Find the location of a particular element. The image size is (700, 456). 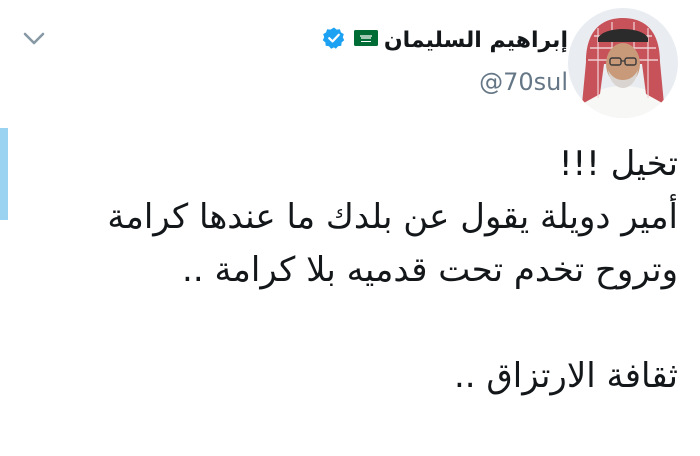

tweet-text-line: وتروح تخدم تحت قدميه بلا كرامة .. is located at coordinates (430, 270).